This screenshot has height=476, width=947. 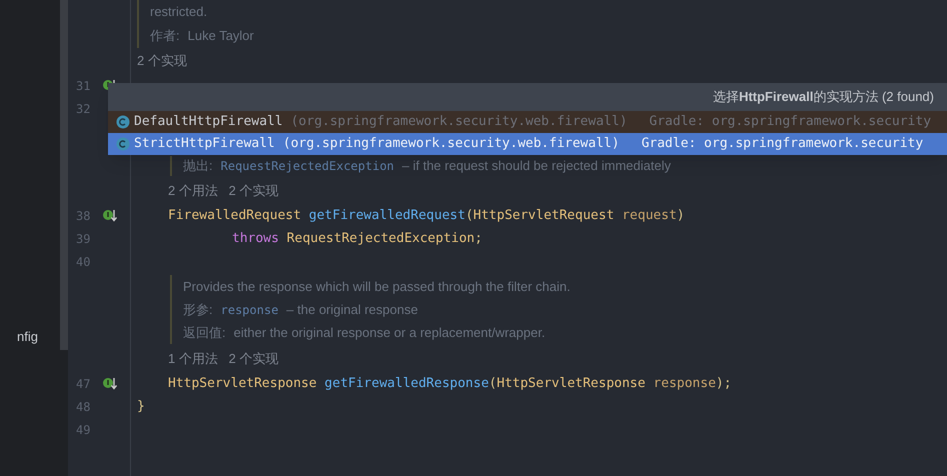 I want to click on doc-text: restricted., so click(x=179, y=12).